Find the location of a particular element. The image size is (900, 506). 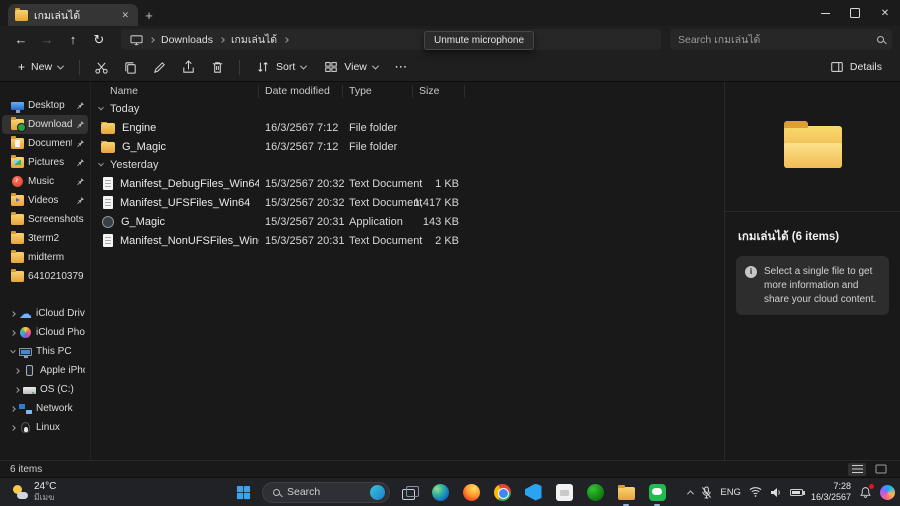

view-button: View is located at coordinates (351, 67).